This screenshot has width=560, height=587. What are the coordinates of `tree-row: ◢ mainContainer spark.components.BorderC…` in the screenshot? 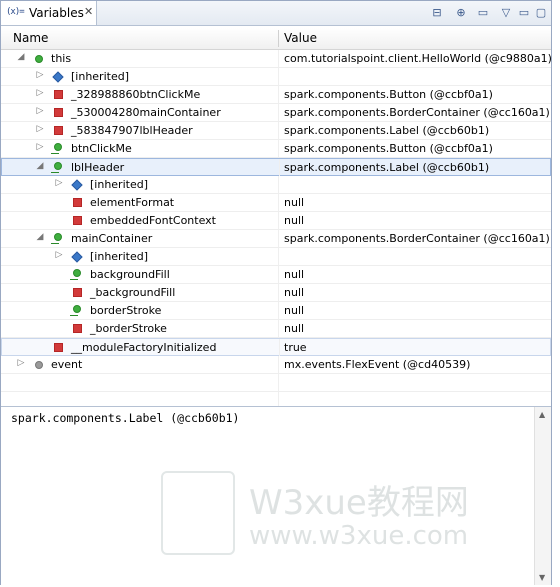 It's located at (276, 239).